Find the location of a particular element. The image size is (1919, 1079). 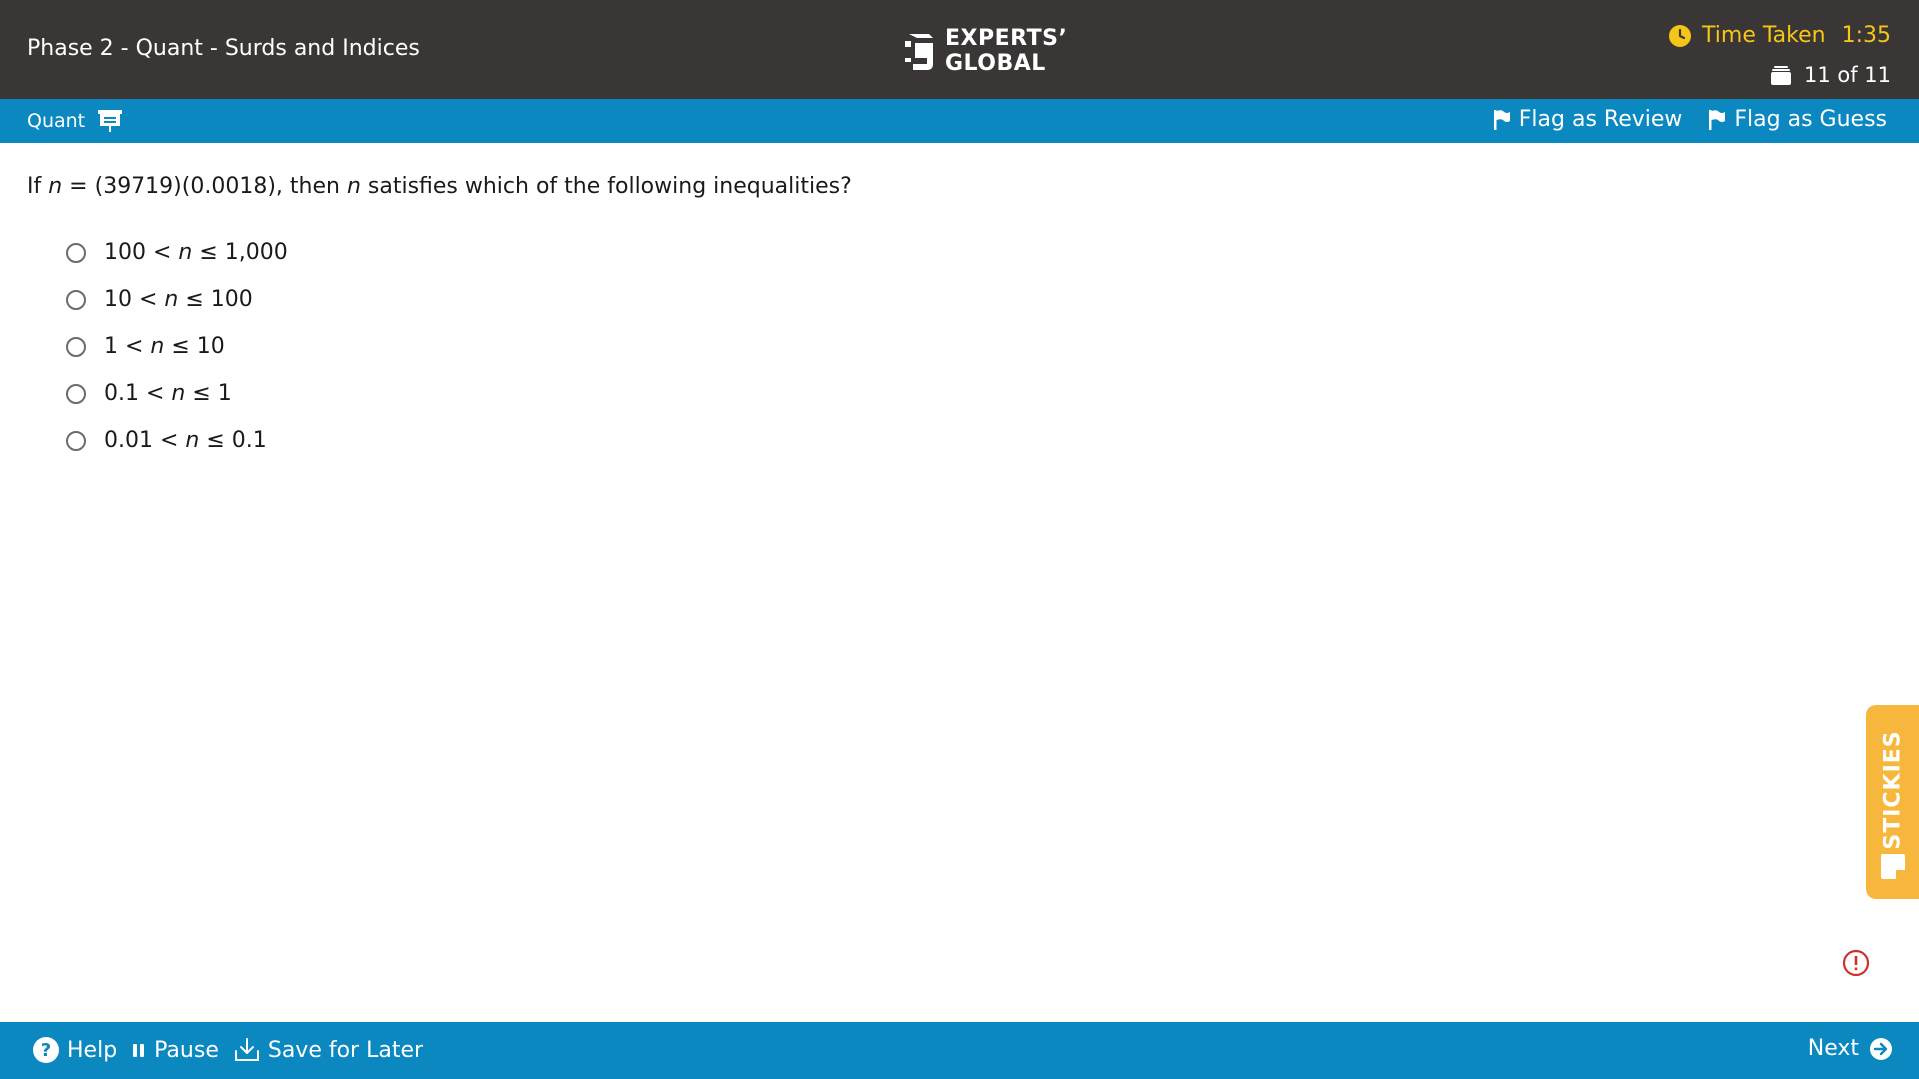

question-counter: 11 of 11 is located at coordinates (1830, 75).